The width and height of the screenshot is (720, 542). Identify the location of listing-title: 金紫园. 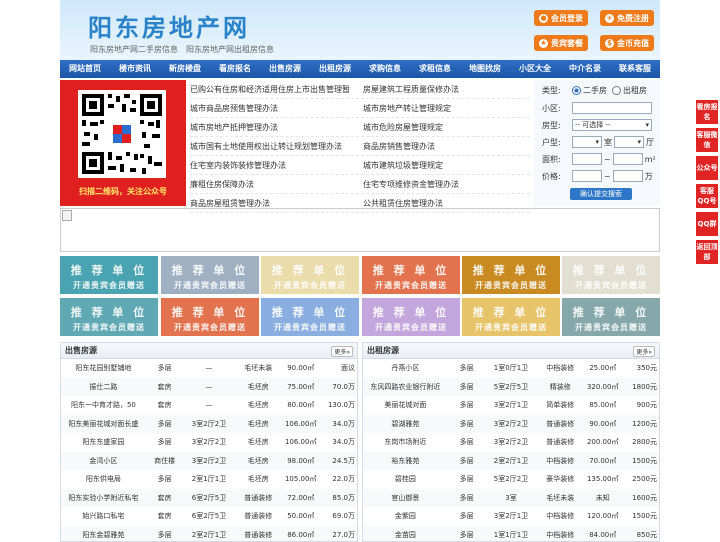
(405, 516).